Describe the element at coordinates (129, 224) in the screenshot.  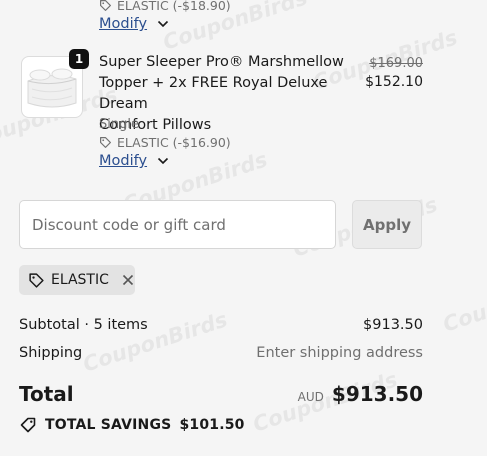
I see `discount-code-placeholder: Discount code or gift card` at that location.